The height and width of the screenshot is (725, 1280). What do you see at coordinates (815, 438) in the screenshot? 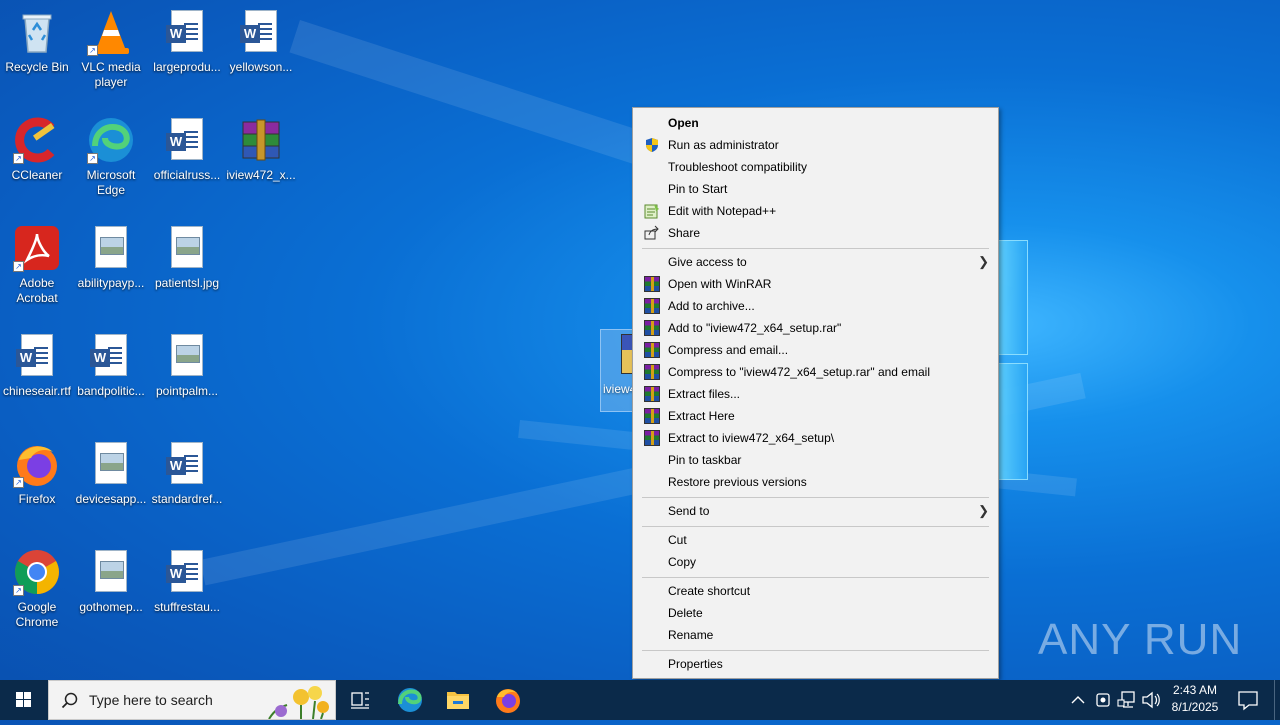
I see `menu-item-extract-to-folder: Extract to iview472_x64_setup\` at bounding box center [815, 438].